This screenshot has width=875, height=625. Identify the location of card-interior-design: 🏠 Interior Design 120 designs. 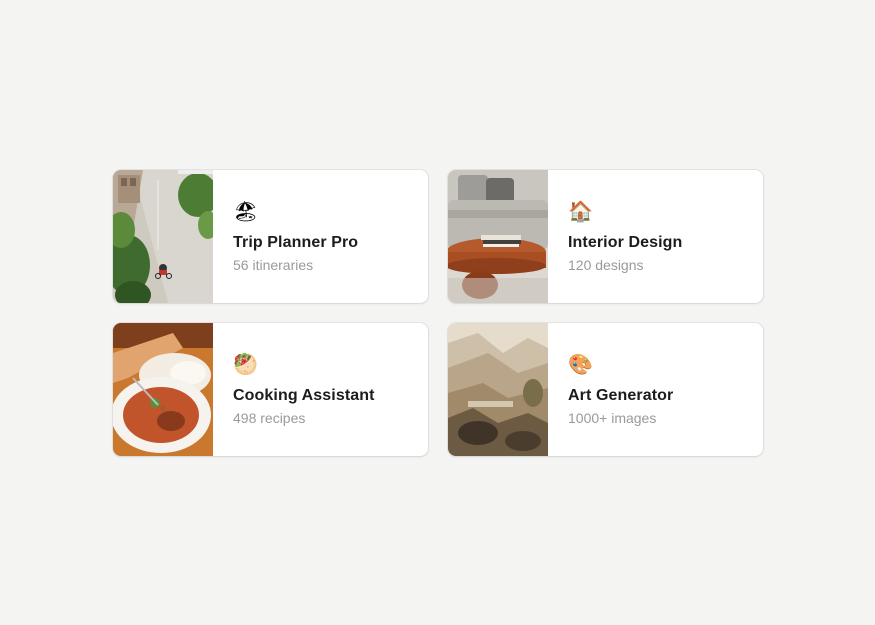
(605, 236).